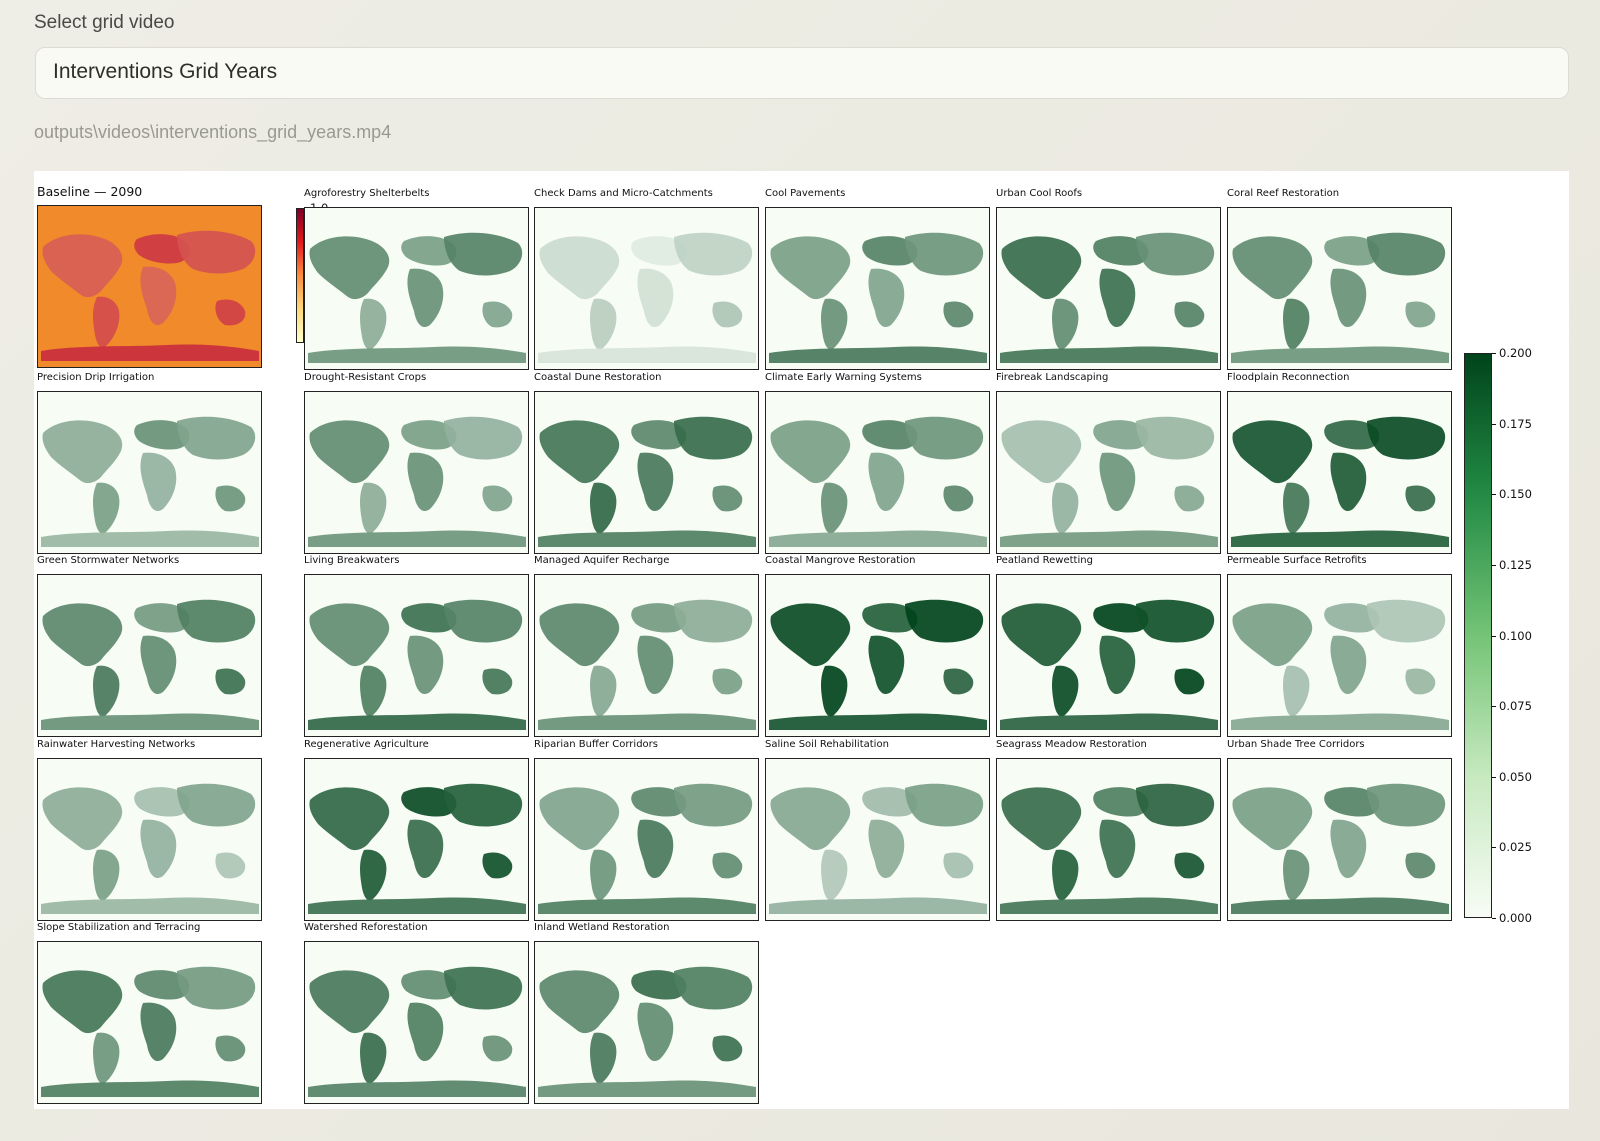  What do you see at coordinates (1296, 744) in the screenshot?
I see `panel-title: Urban Shade Tree Corridors` at bounding box center [1296, 744].